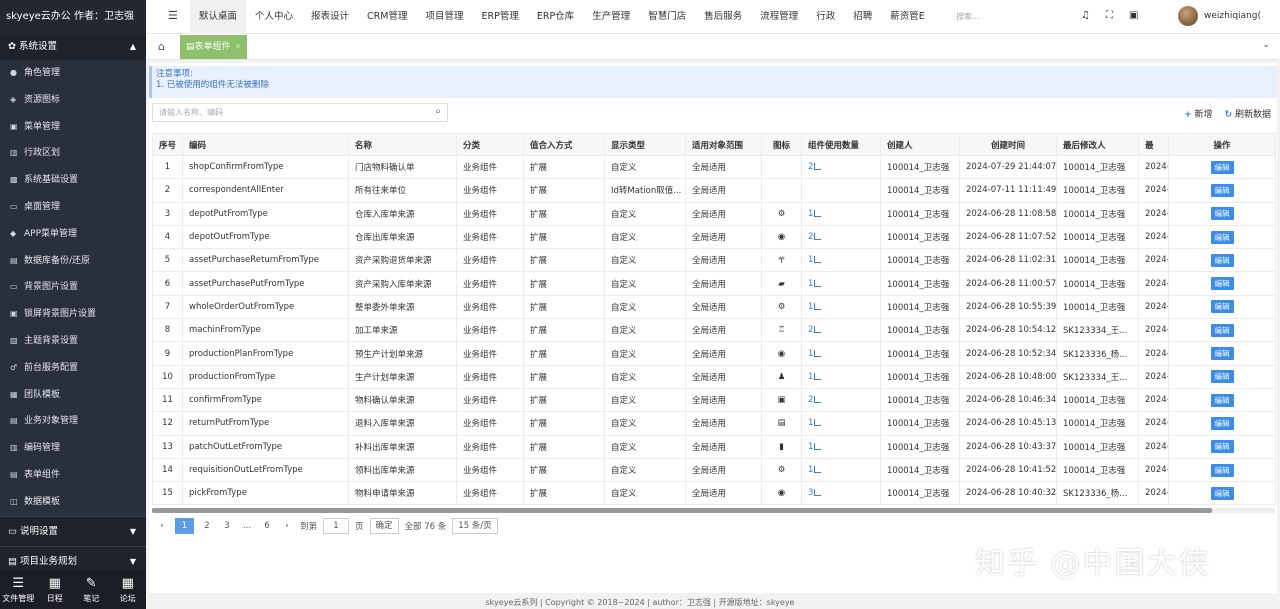 The width and height of the screenshot is (1280, 609). I want to click on fullscreen-icon: ⛶, so click(1109, 15).